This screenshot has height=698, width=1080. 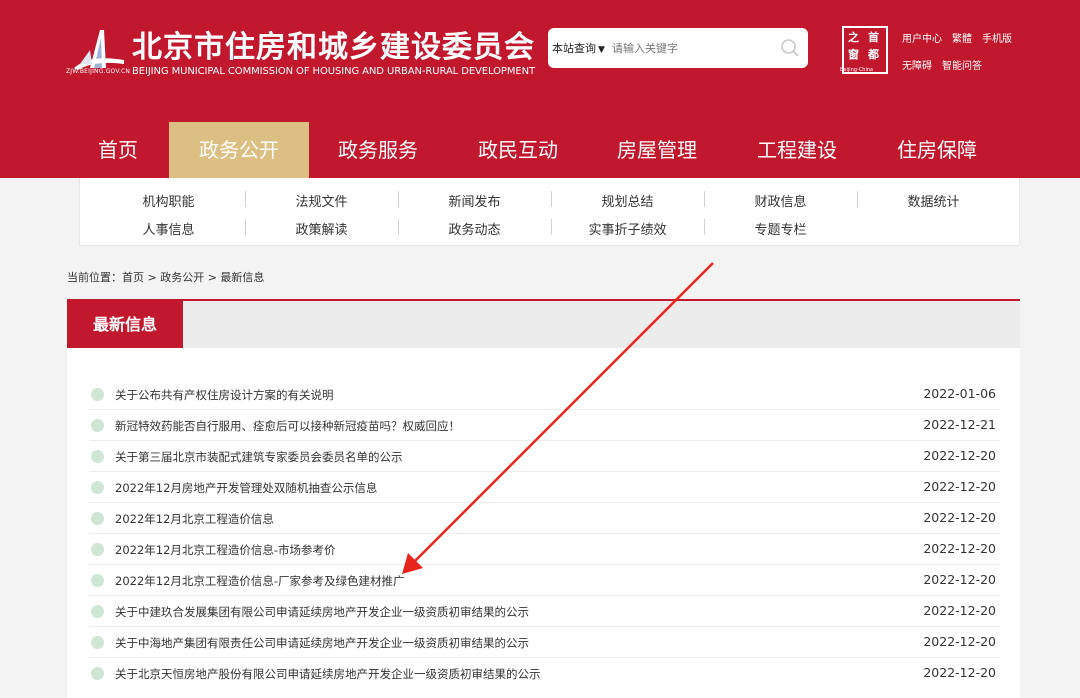 What do you see at coordinates (225, 550) in the screenshot?
I see `news-title: 2022年12月北京工程造价信息-市场参考价` at bounding box center [225, 550].